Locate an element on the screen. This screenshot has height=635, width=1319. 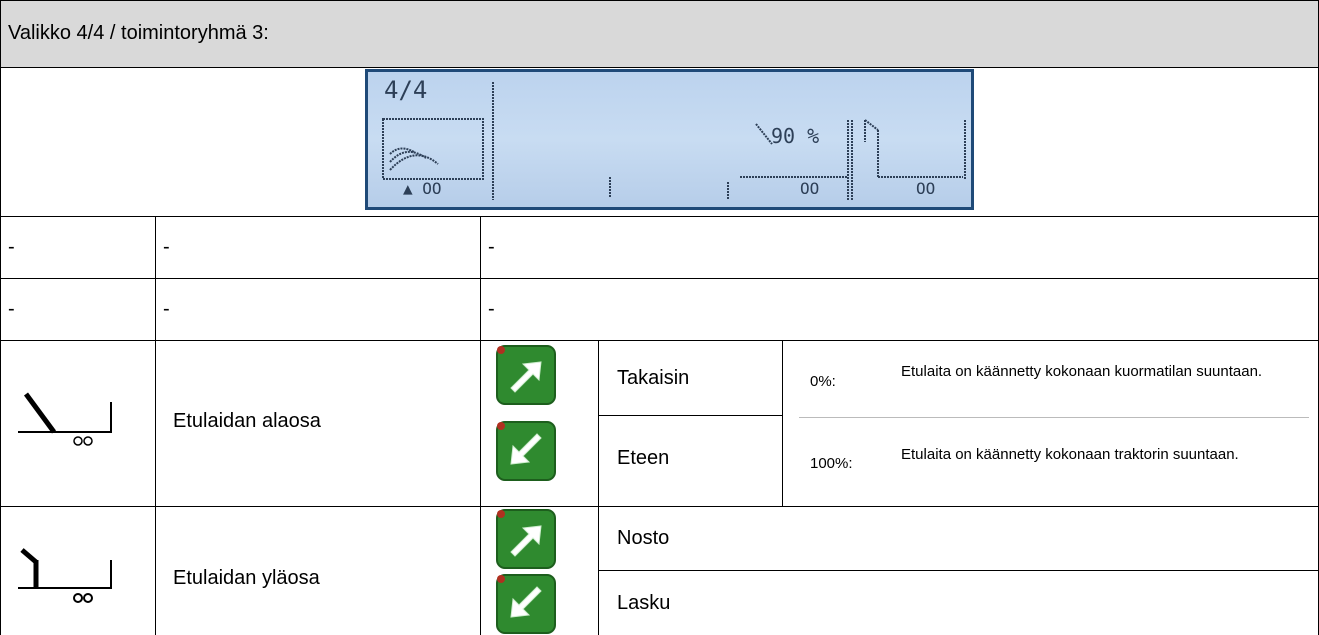
row1-col2: - is located at coordinates (166, 247).